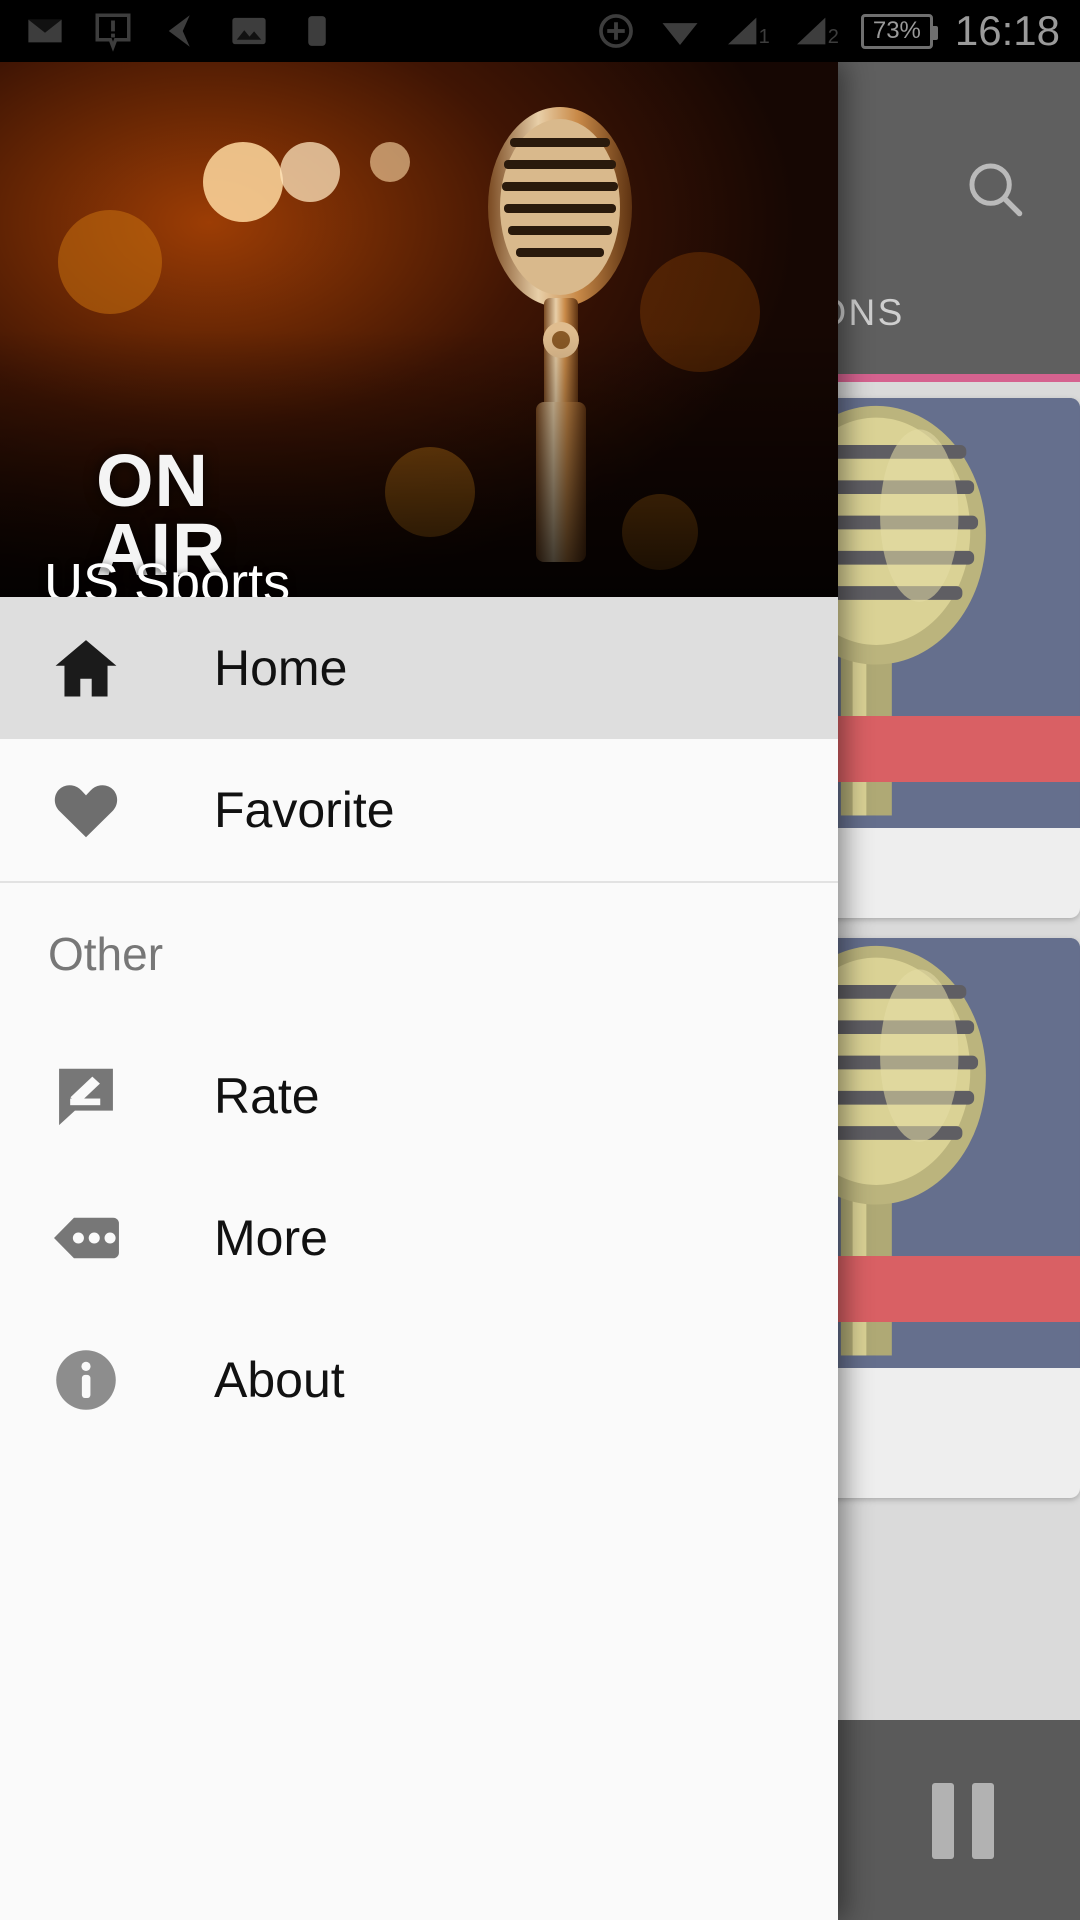 The height and width of the screenshot is (1920, 1080). I want to click on signal-1-icon: 1, so click(746, 31).